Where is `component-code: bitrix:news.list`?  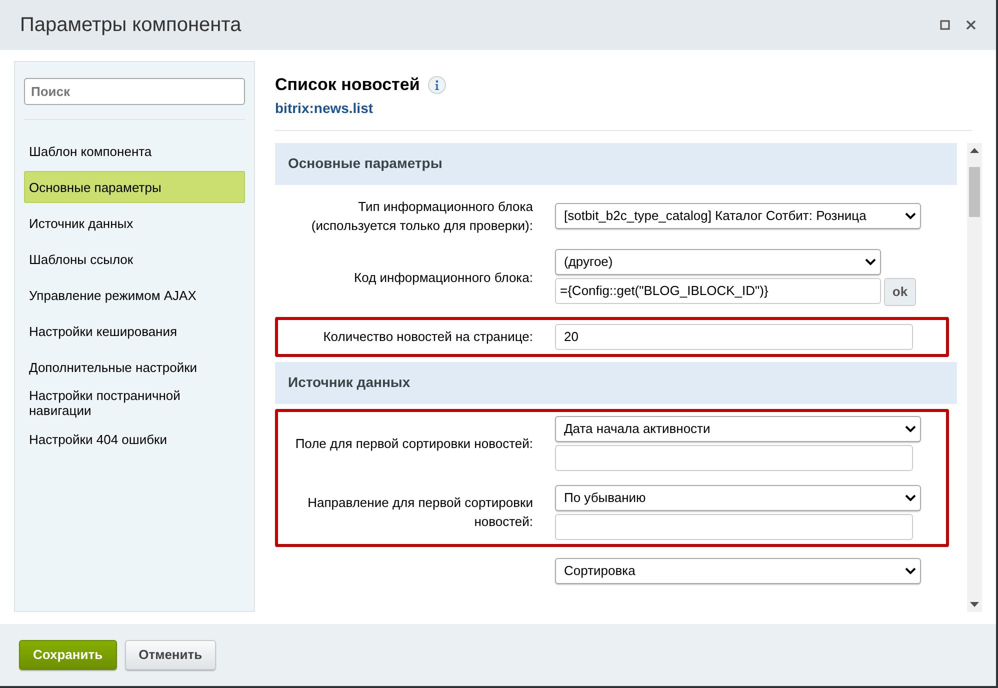
component-code: bitrix:news.list is located at coordinates (324, 108).